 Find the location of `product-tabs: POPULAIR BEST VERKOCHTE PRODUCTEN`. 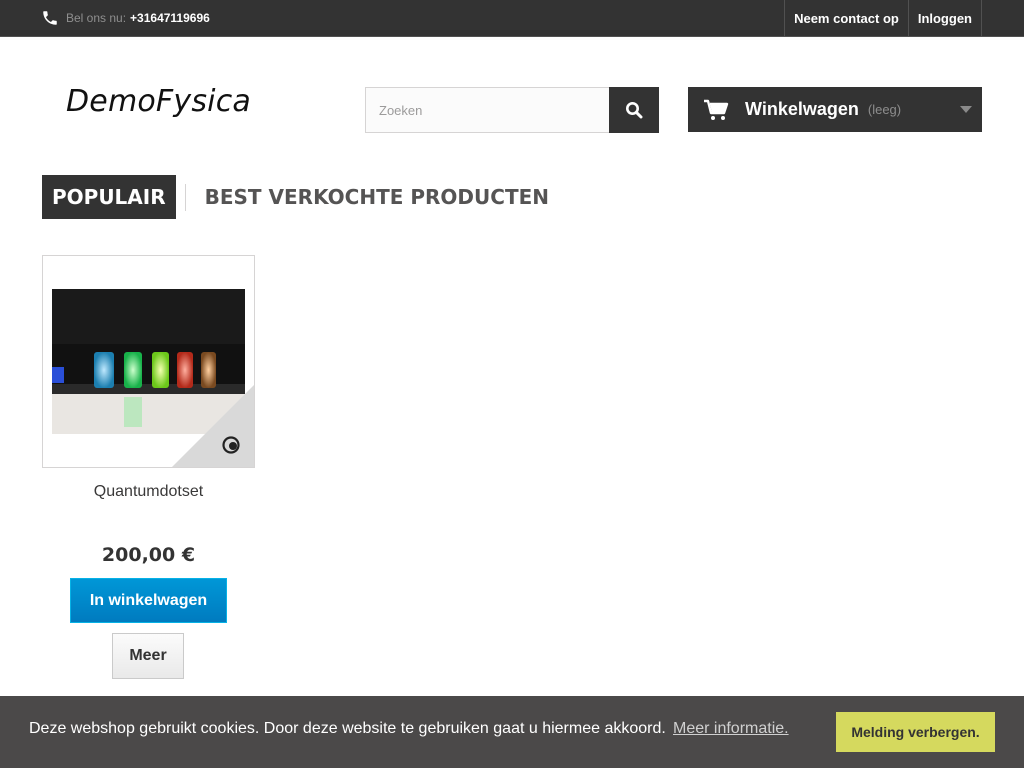

product-tabs: POPULAIR BEST VERKOCHTE PRODUCTEN is located at coordinates (295, 197).